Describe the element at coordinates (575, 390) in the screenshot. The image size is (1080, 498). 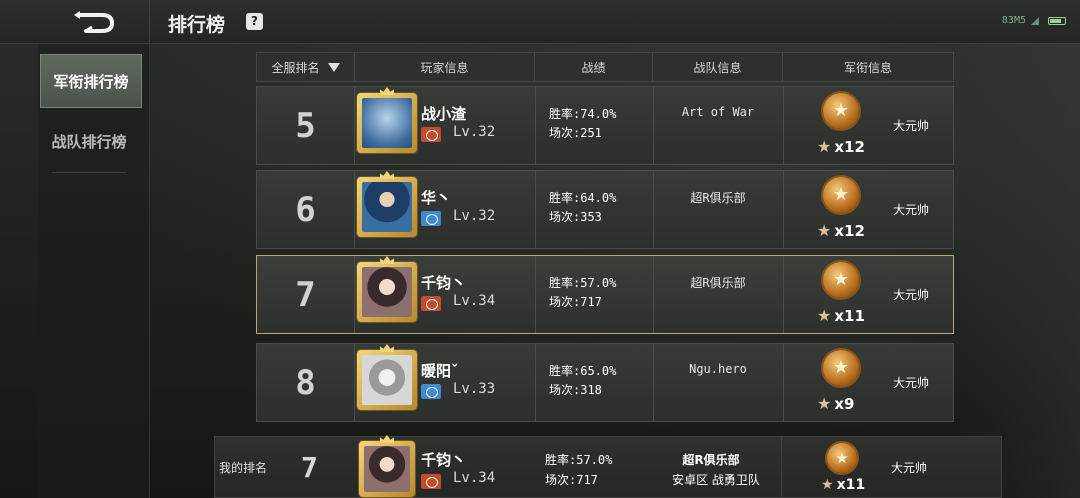
I see `games-played: 场次:318` at that location.